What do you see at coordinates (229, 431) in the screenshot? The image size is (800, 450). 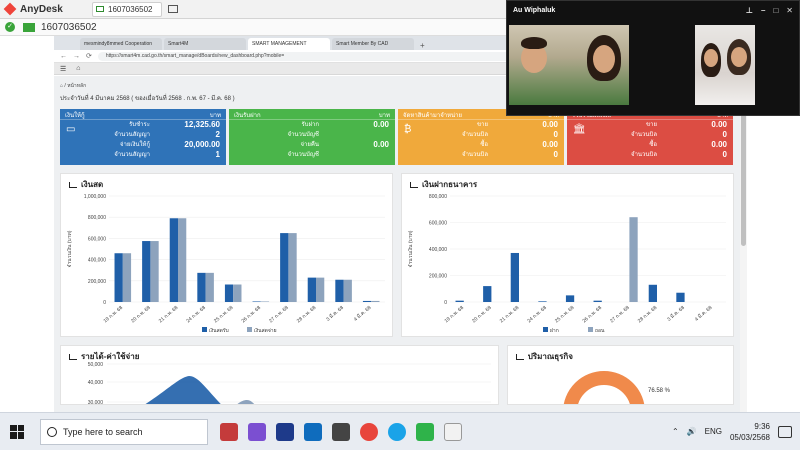 I see `anydesk-app-icon` at bounding box center [229, 431].